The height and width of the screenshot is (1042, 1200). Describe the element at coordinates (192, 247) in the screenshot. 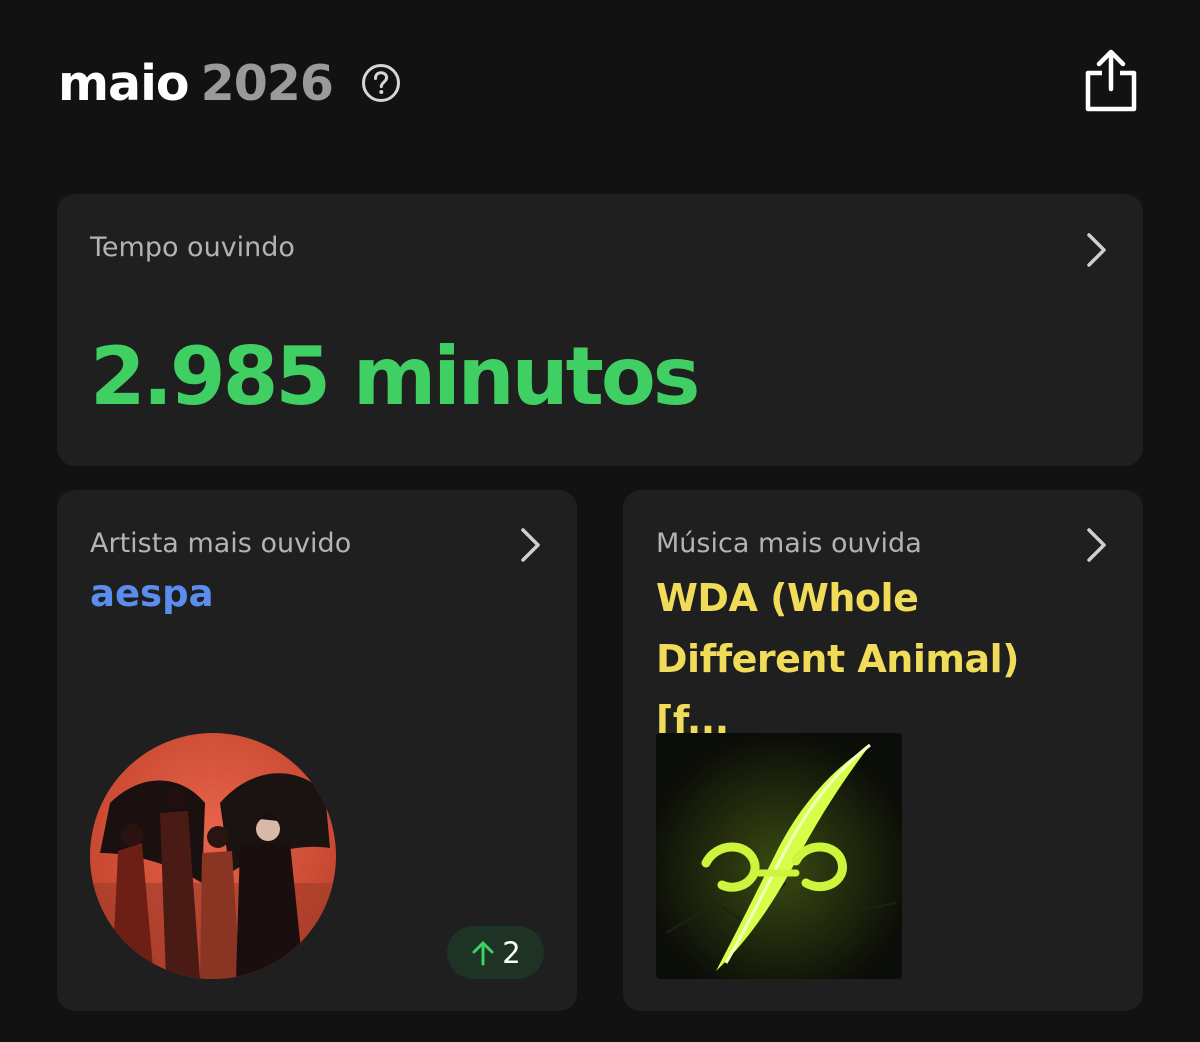

I see `listening-time-label: Tempo ouvindo` at that location.